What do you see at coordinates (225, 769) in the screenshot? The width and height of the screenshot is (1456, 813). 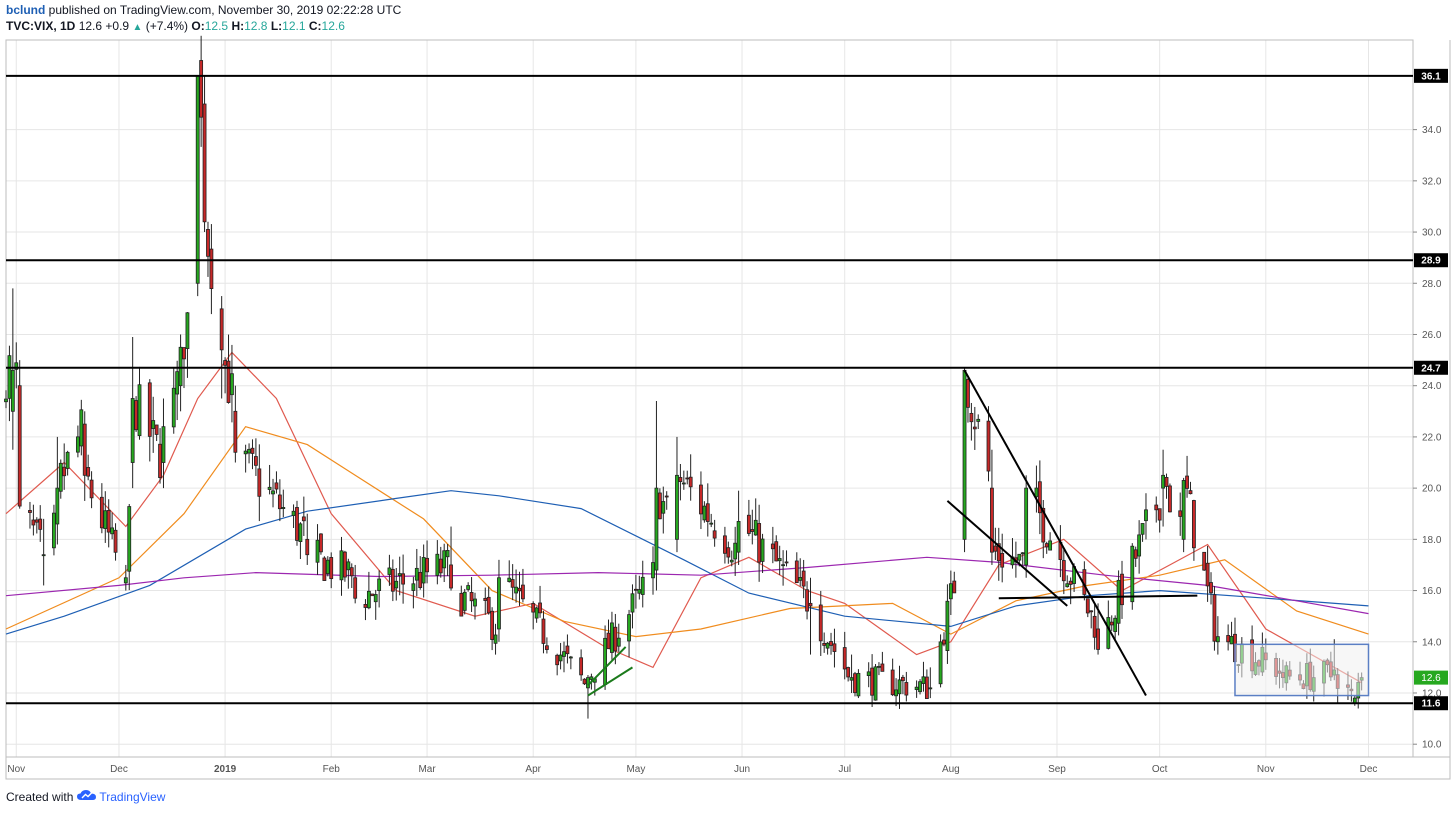 I see `time-tick-label: 2019` at bounding box center [225, 769].